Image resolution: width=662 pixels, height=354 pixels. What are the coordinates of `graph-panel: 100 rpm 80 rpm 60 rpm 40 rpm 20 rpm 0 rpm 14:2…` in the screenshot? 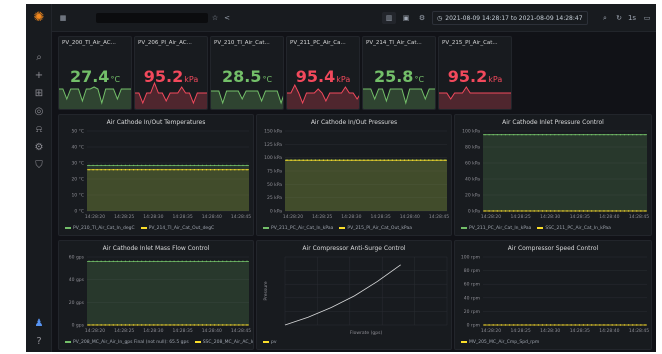 It's located at (553, 295).